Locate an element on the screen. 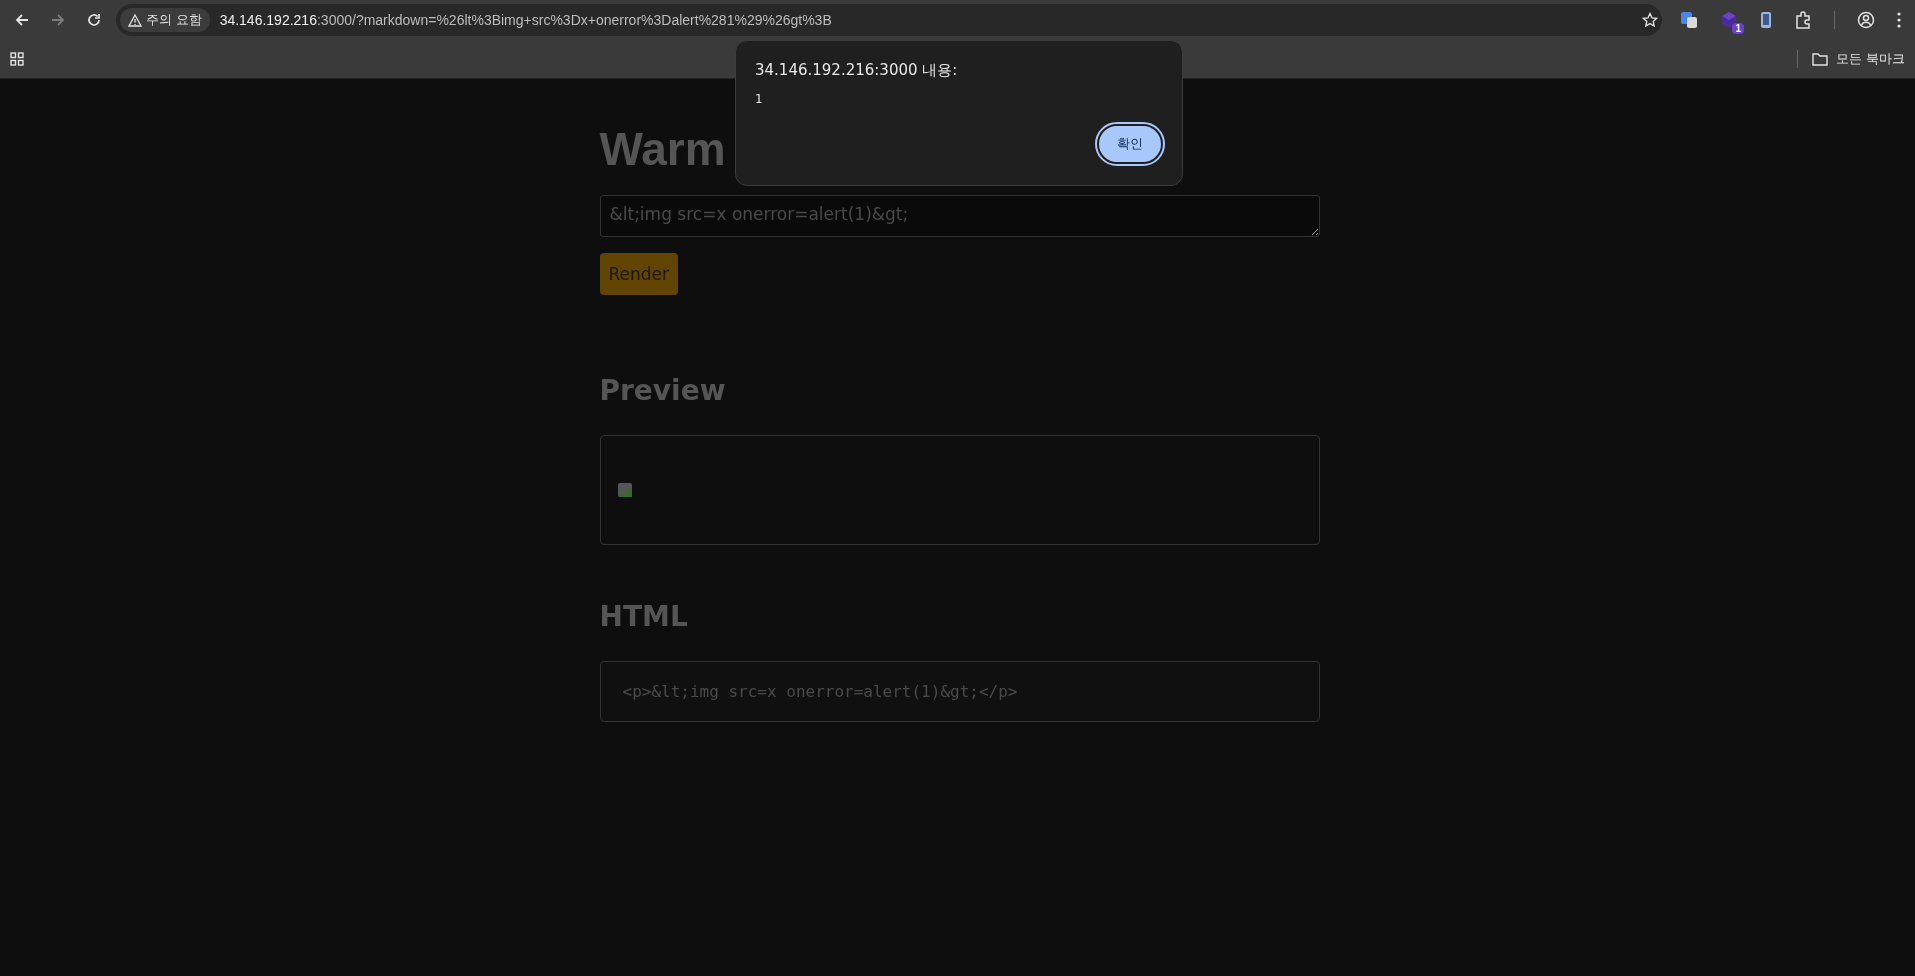  folder-label: 모든 북마크 is located at coordinates (1870, 59).